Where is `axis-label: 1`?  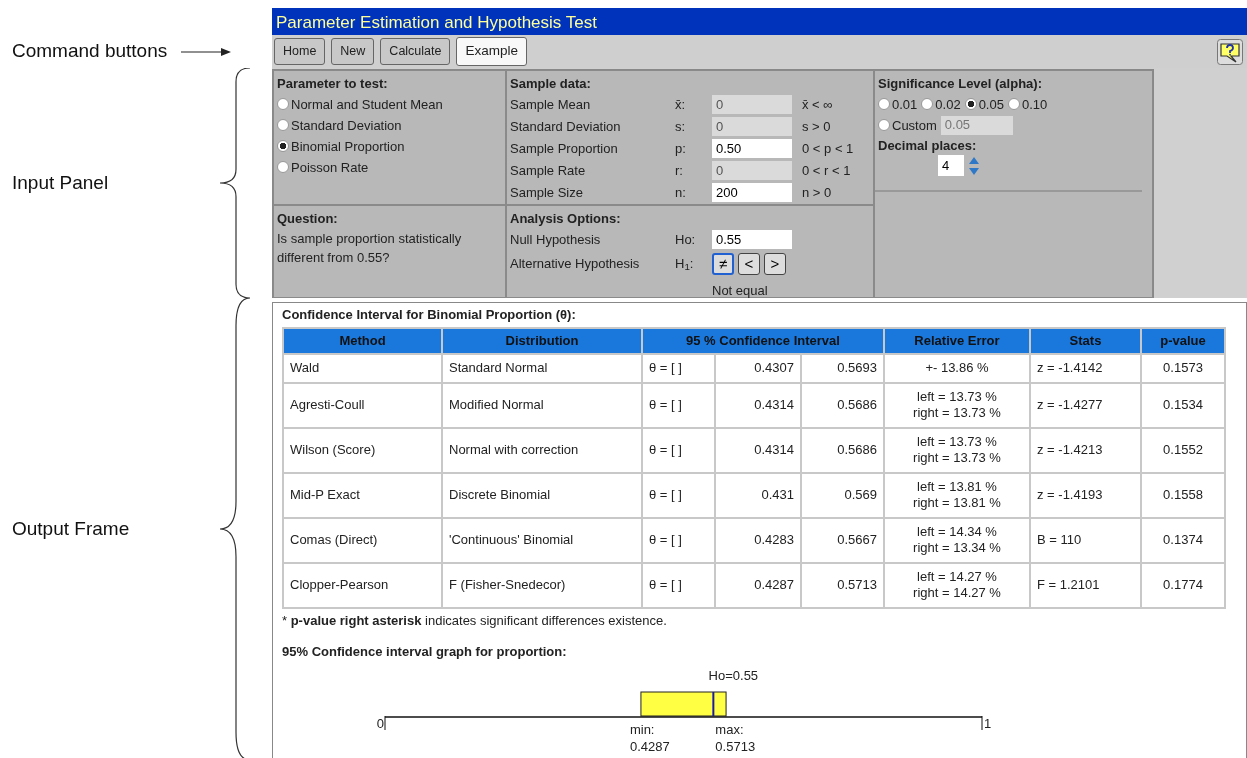
axis-label: 1 is located at coordinates (988, 723).